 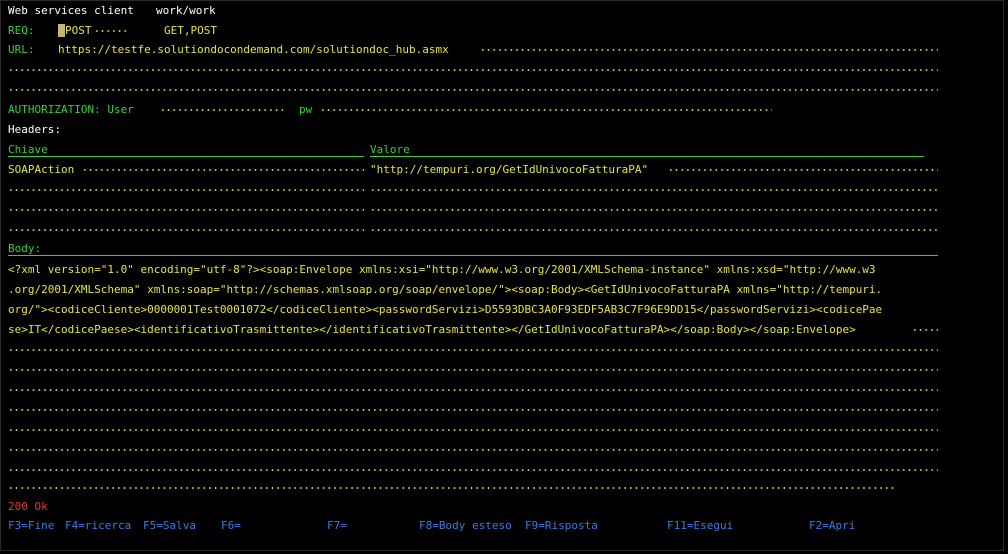 I want to click on app-path: work/work, so click(x=186, y=10).